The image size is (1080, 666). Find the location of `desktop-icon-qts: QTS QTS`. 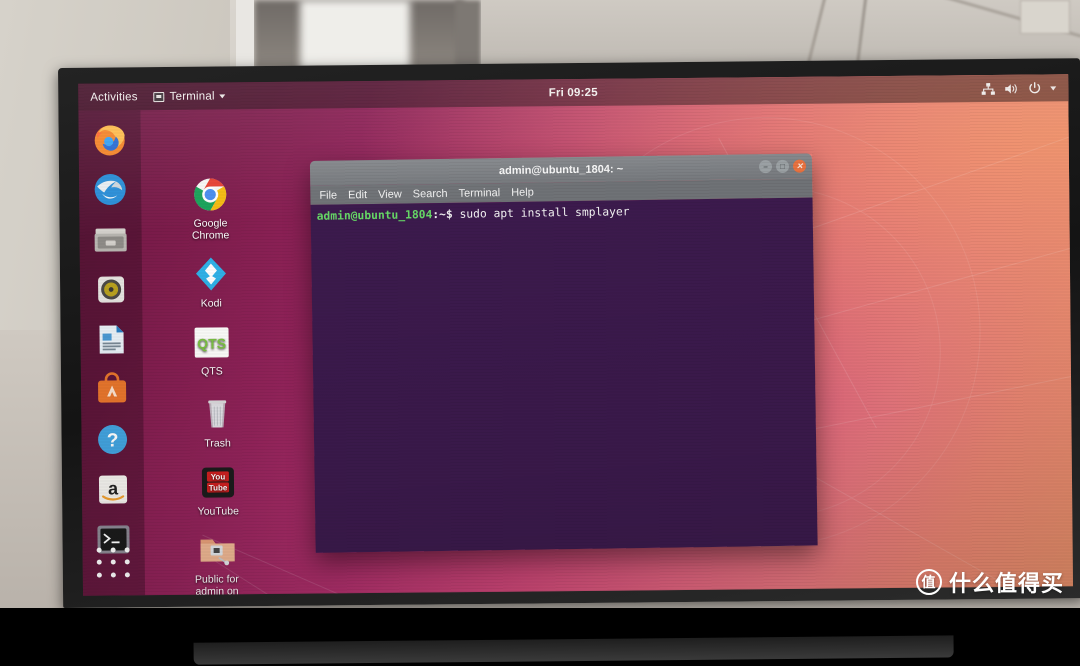

desktop-icon-qts: QTS QTS is located at coordinates (211, 350).